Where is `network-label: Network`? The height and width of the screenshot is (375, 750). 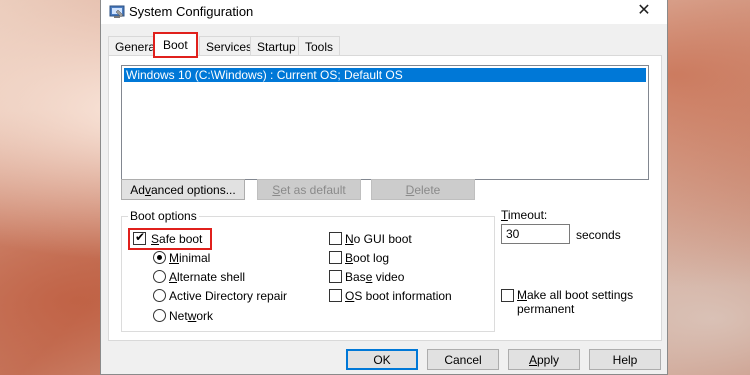 network-label: Network is located at coordinates (191, 316).